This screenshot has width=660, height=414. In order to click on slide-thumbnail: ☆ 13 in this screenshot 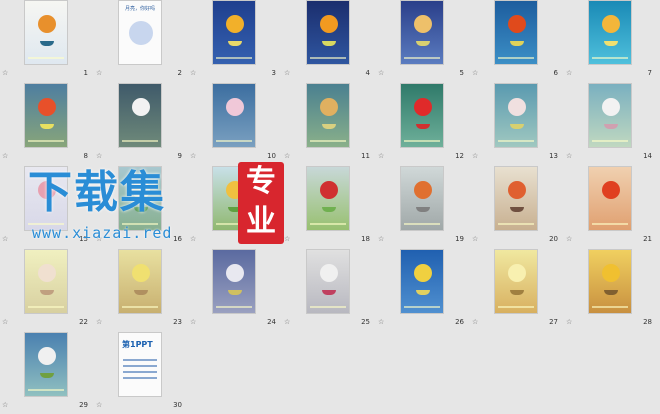, I will do `click(517, 124)`.